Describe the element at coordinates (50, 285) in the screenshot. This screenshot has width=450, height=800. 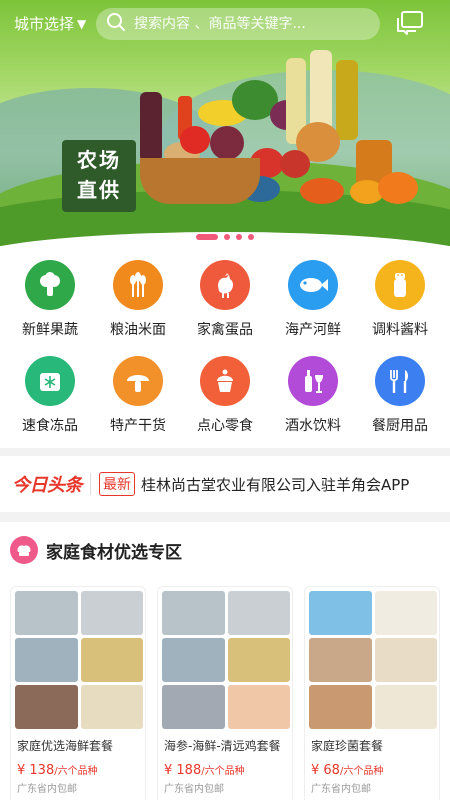
I see `vegetable-icon` at that location.